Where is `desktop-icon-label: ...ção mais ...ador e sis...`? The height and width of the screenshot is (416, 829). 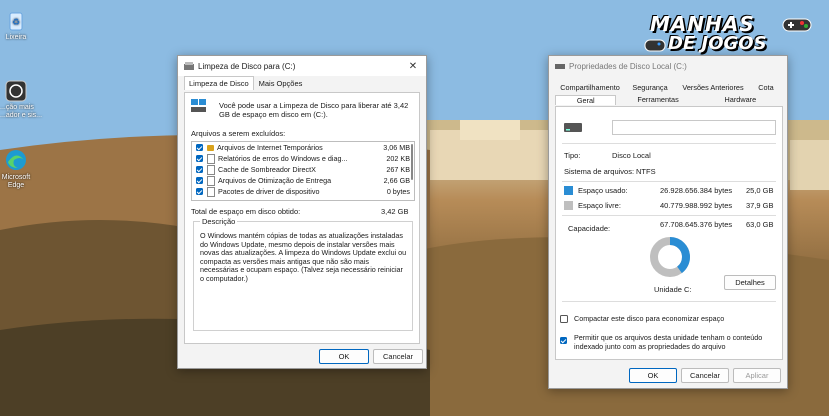 desktop-icon-label: ...ção mais ...ador e sis... is located at coordinates (21, 111).